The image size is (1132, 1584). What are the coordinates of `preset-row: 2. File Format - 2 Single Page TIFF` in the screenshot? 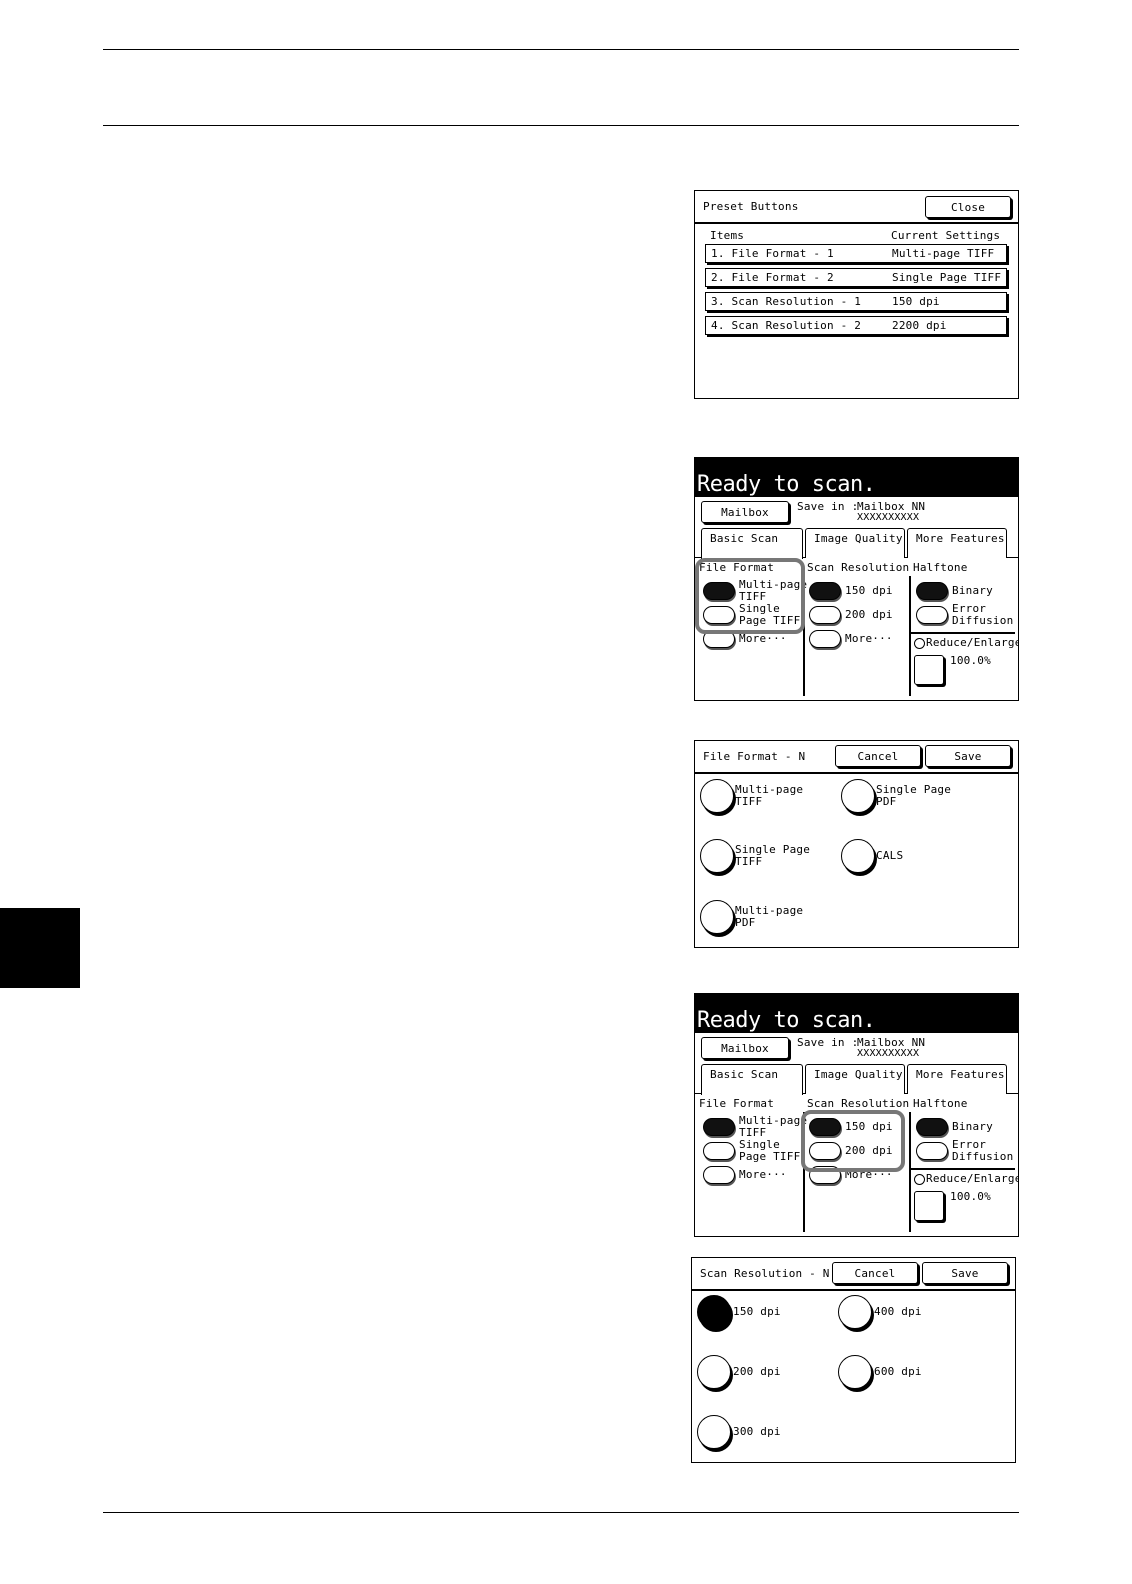 It's located at (856, 277).